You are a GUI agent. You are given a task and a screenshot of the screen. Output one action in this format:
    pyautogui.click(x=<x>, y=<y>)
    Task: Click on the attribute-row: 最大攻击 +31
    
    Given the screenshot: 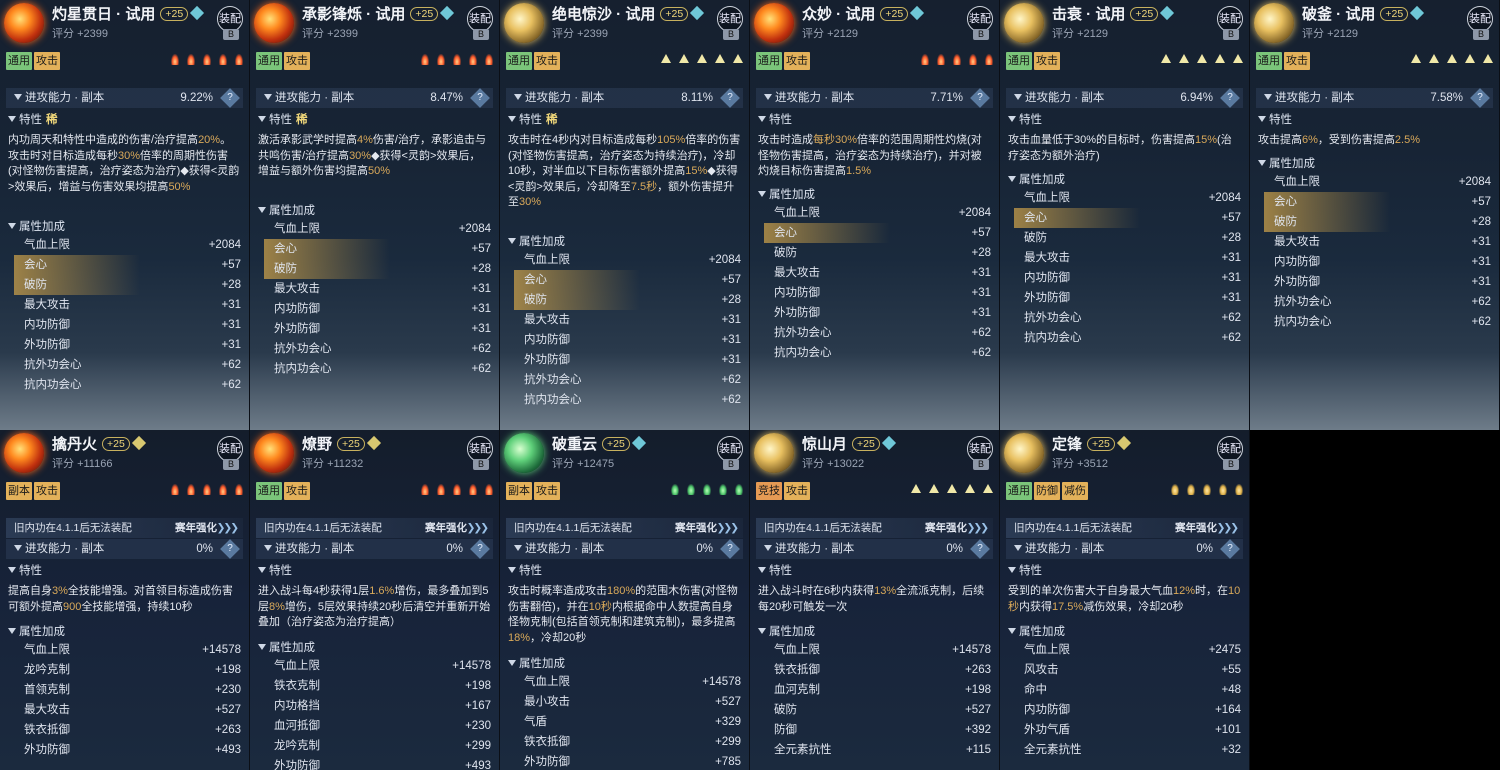 What is the action you would take?
    pyautogui.click(x=628, y=320)
    